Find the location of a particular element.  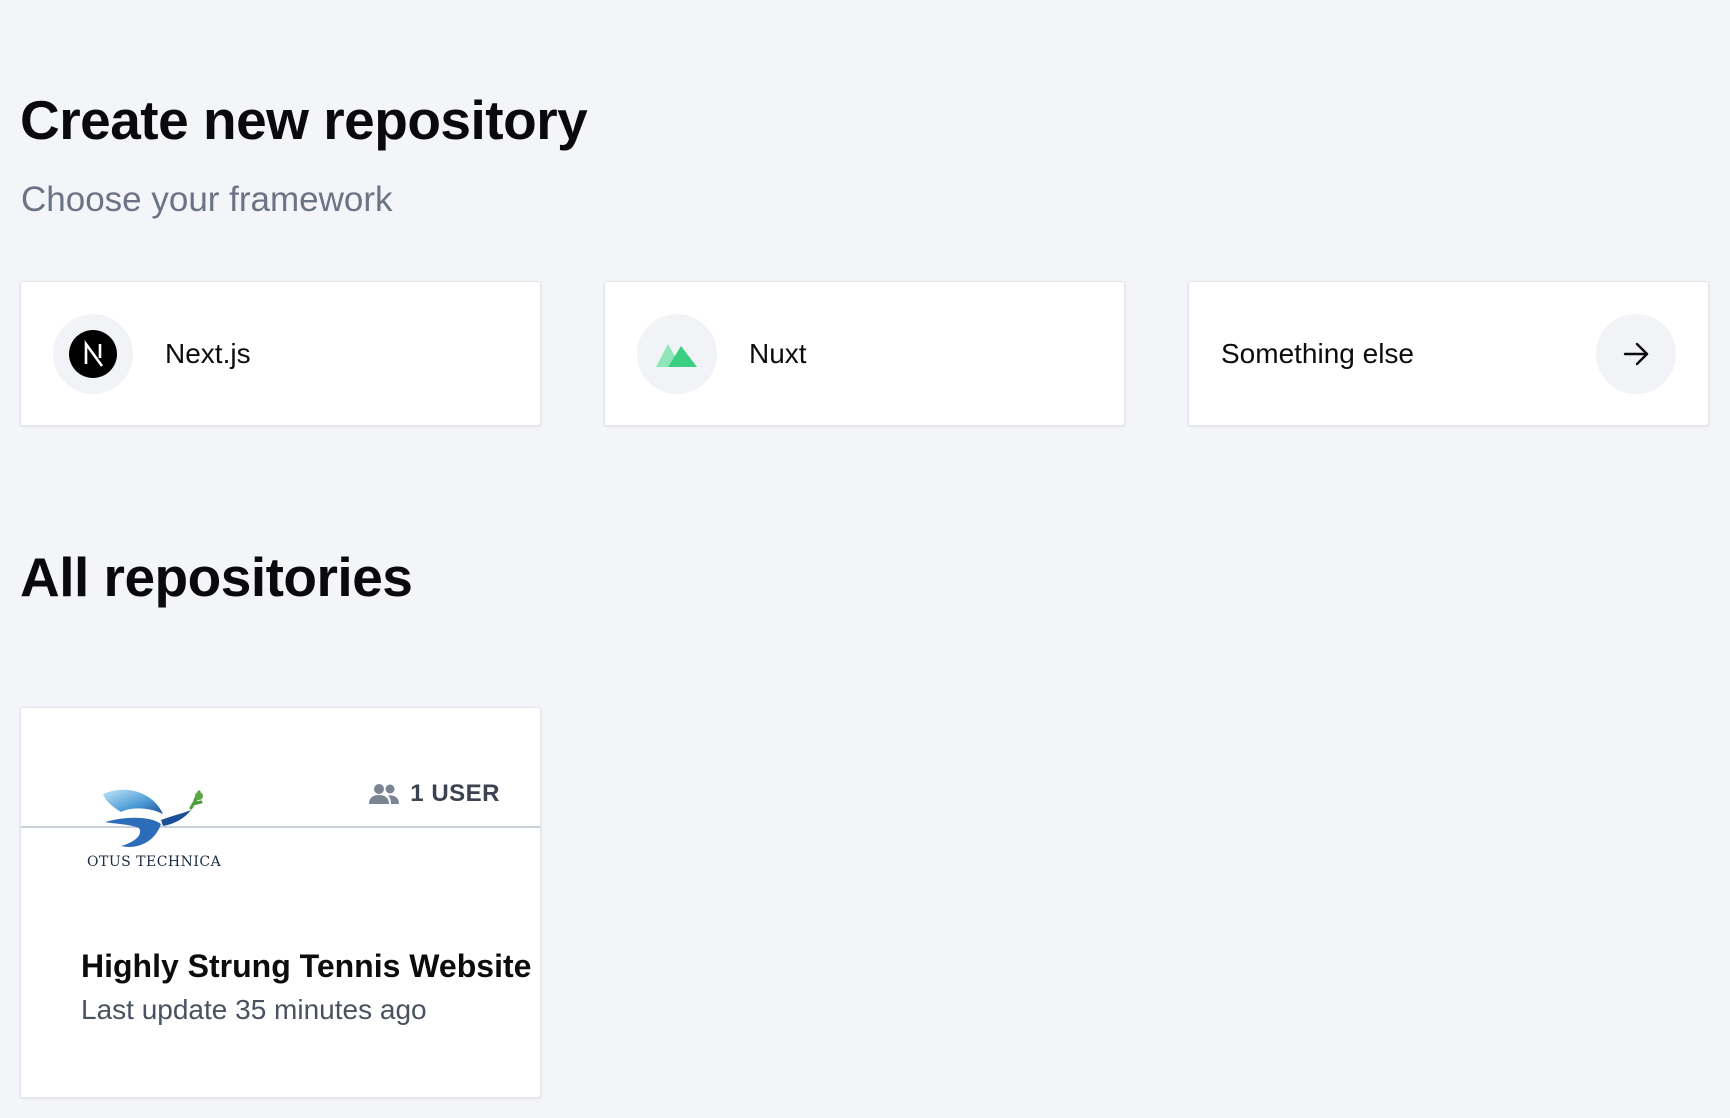

framework-label-something-else: Something else is located at coordinates (1318, 353).